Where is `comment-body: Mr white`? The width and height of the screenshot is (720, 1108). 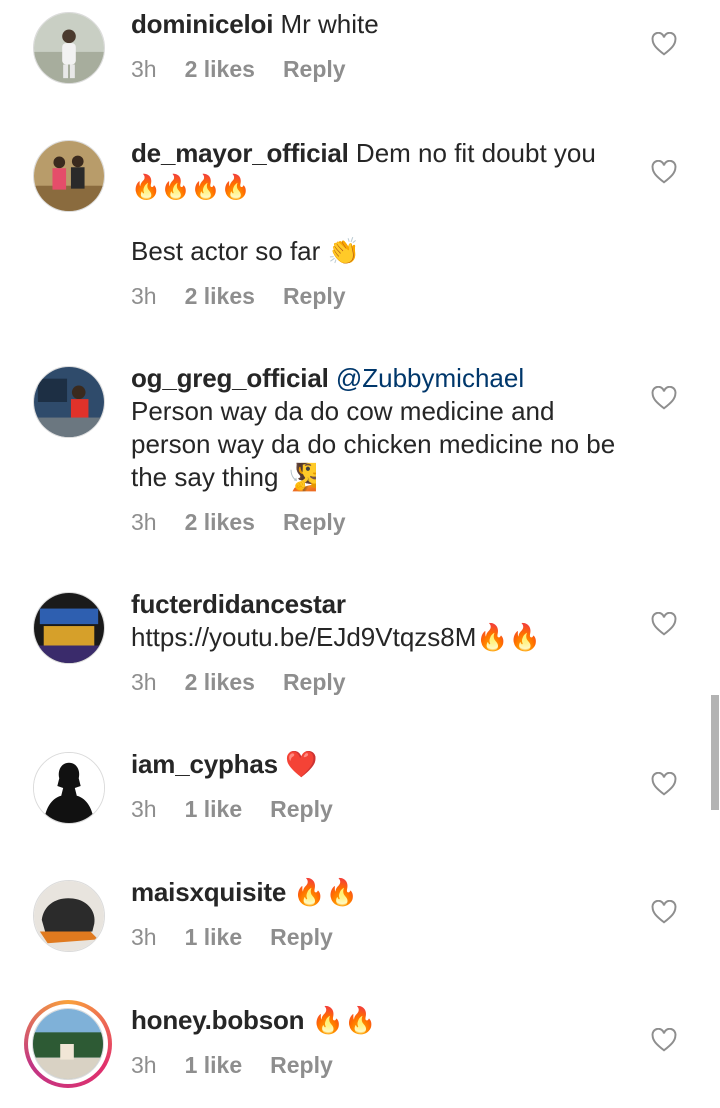
comment-body: Mr white is located at coordinates (326, 24).